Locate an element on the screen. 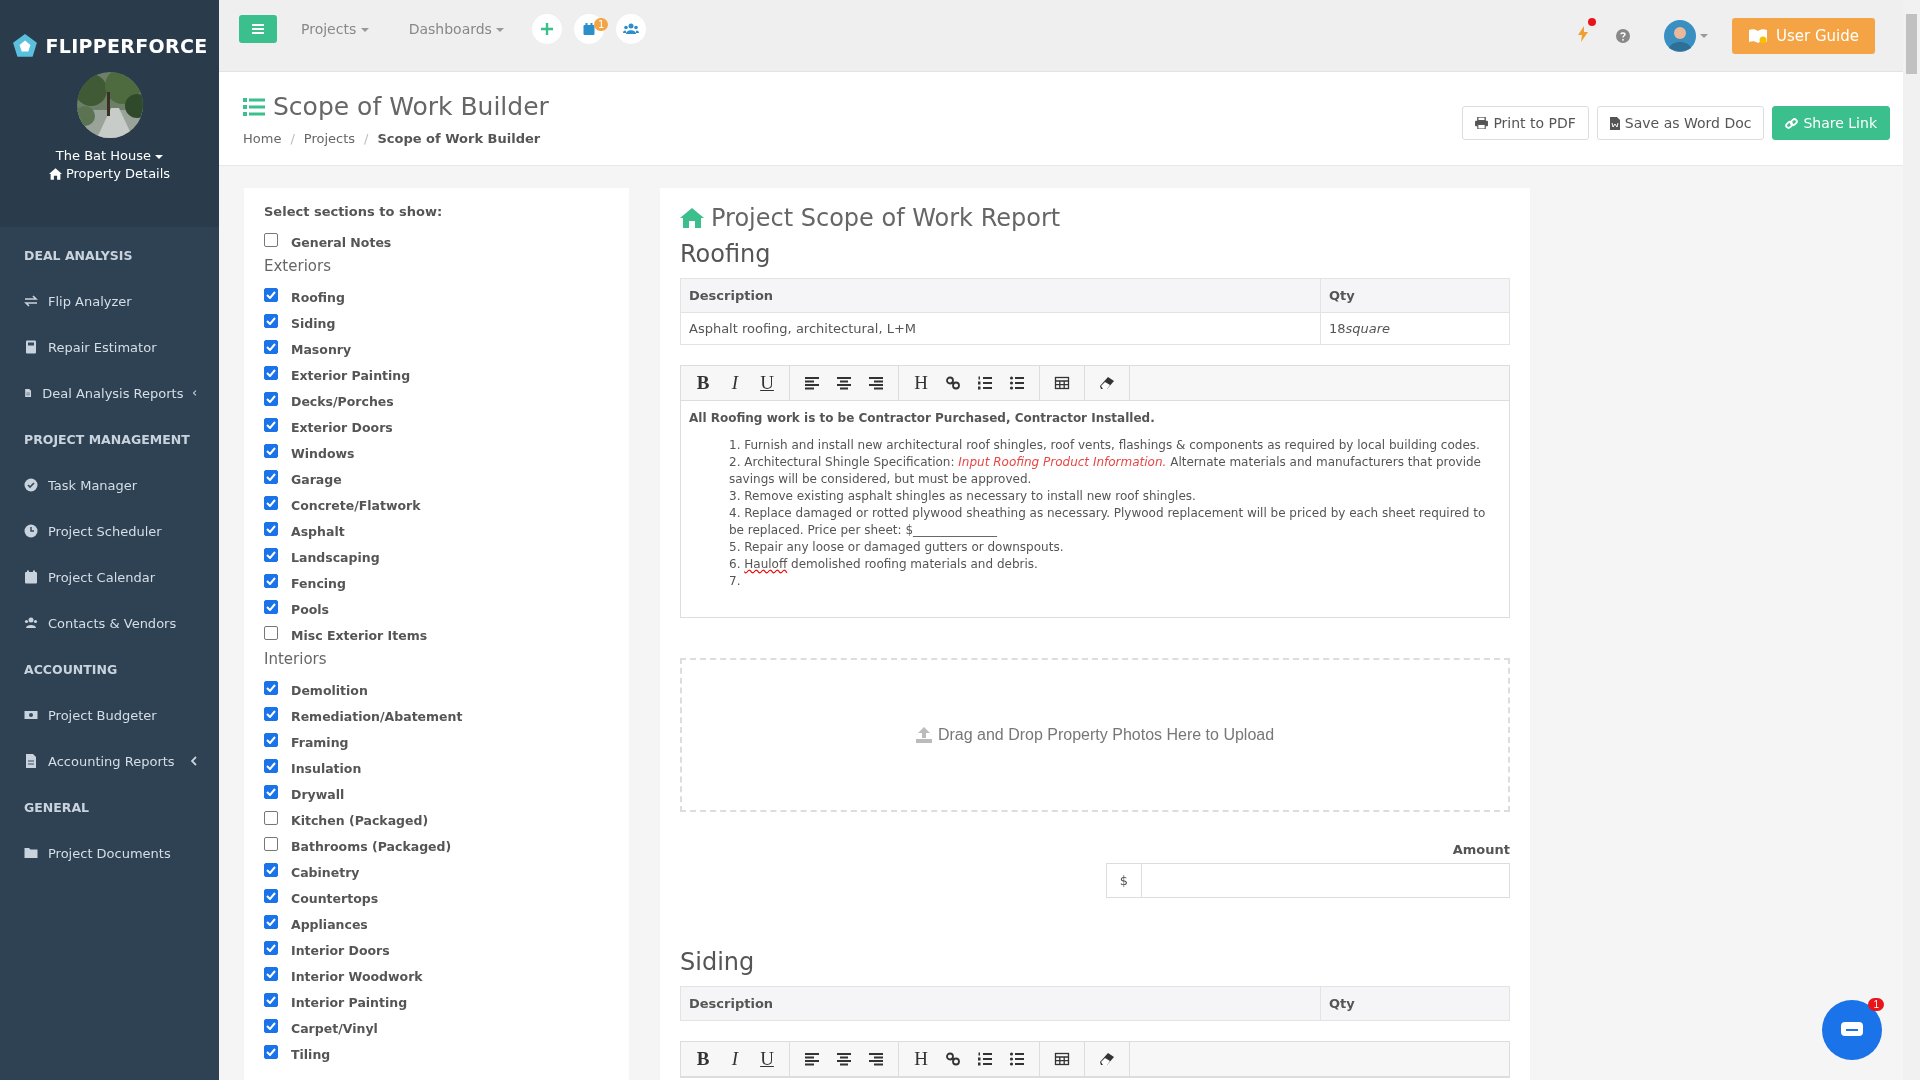 This screenshot has width=1920, height=1080. print-button: Print to PDF is located at coordinates (1525, 123).